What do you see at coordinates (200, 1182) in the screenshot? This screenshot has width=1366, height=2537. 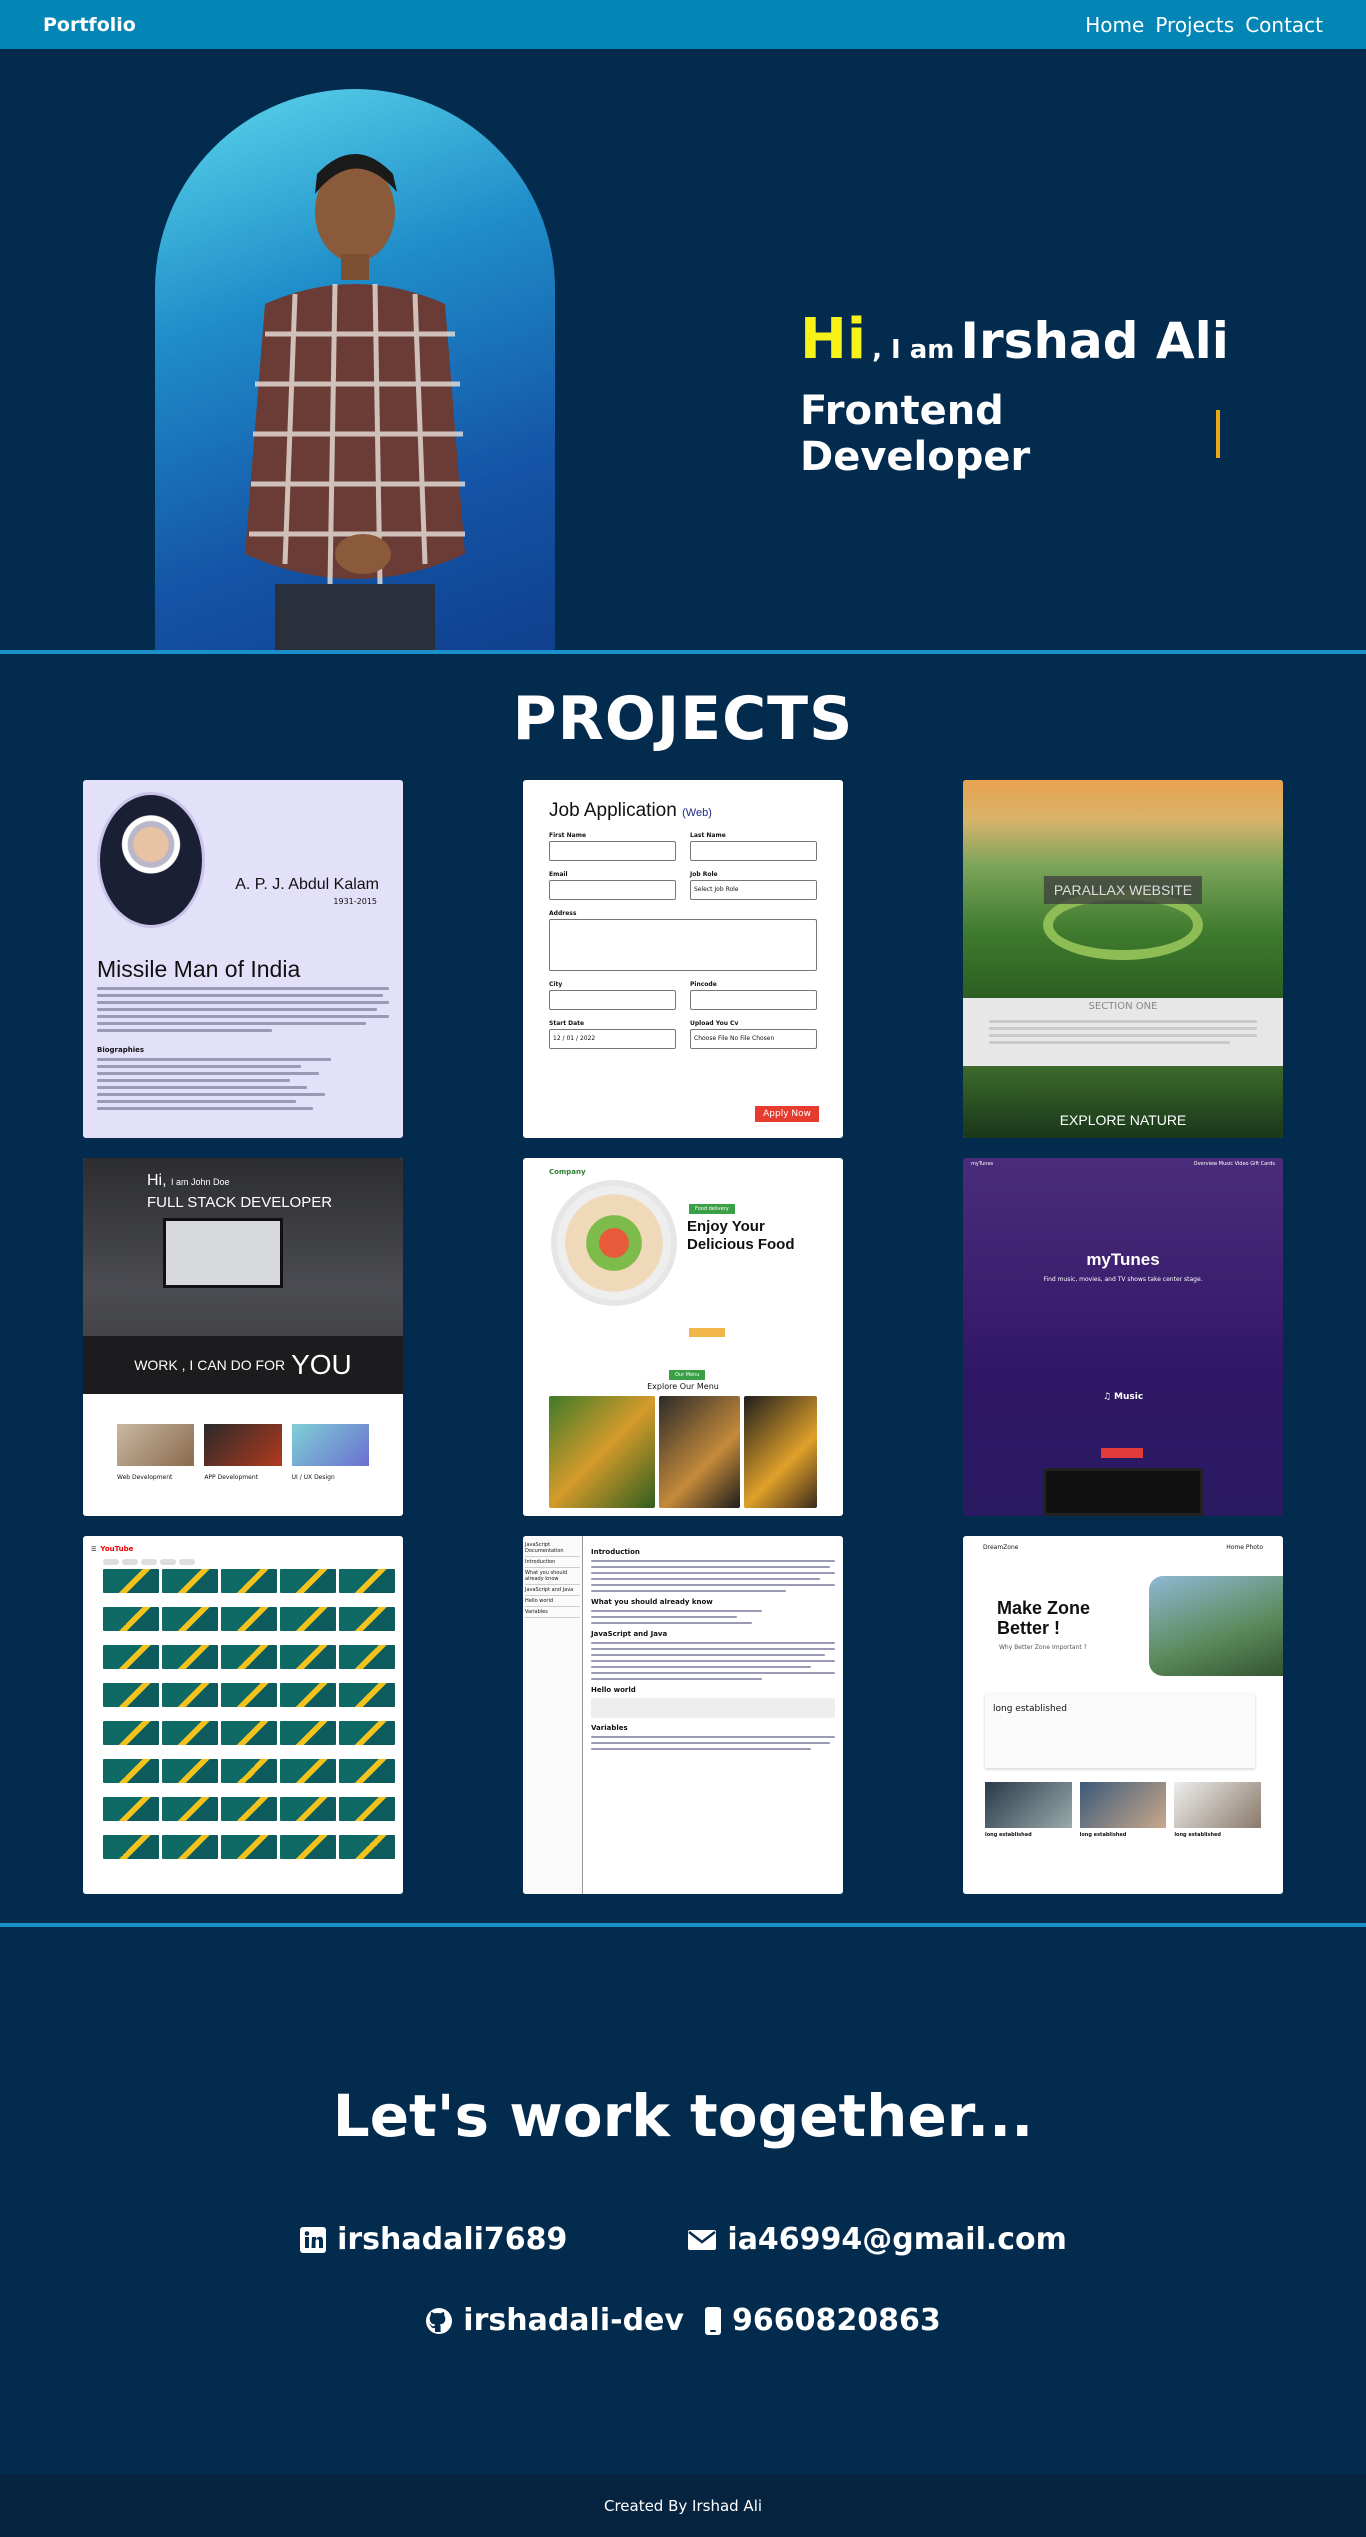 I see `fullstack-iam: I am John Doe` at bounding box center [200, 1182].